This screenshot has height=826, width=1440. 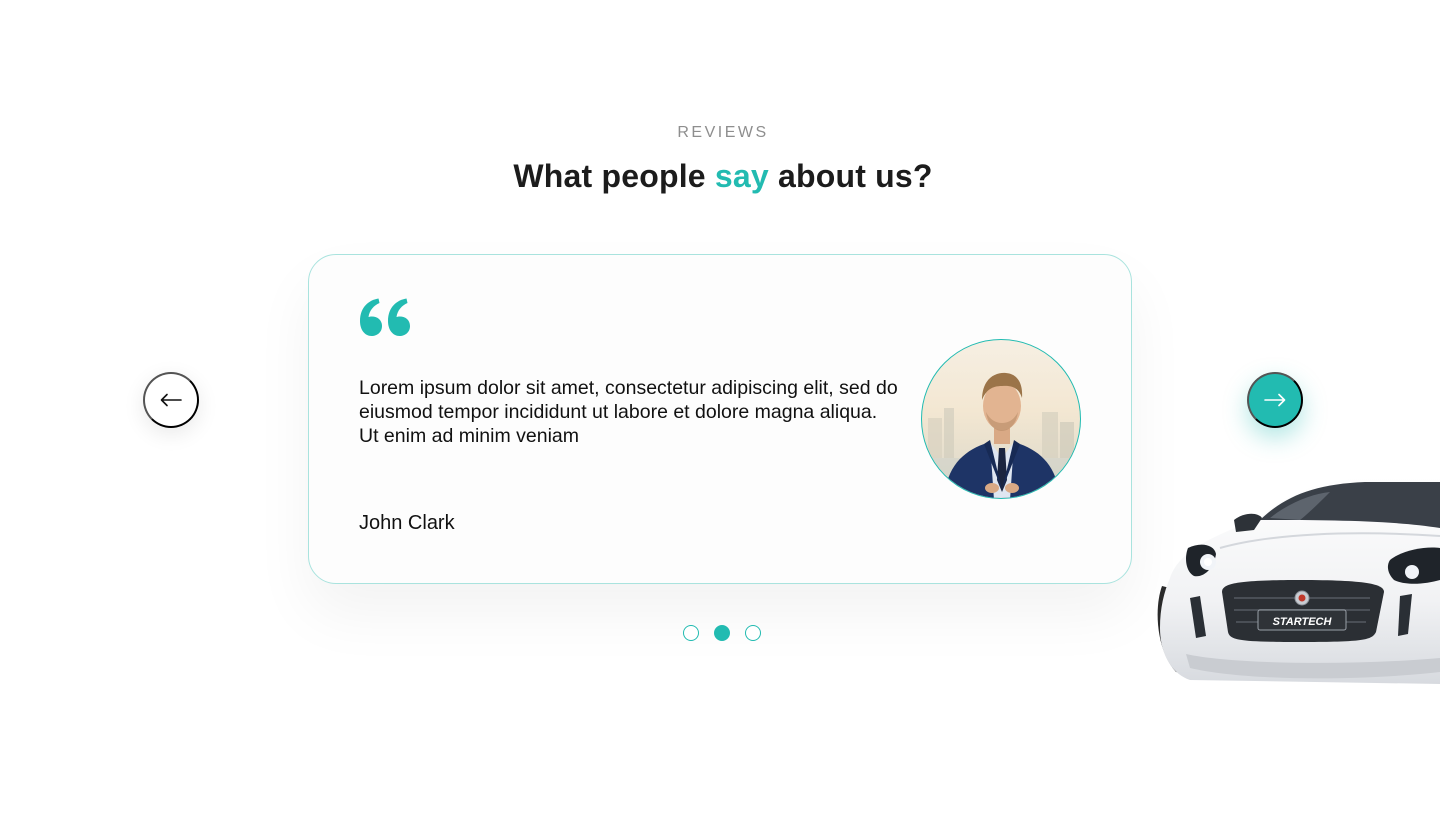 I want to click on arrow-right-icon, so click(x=1275, y=400).